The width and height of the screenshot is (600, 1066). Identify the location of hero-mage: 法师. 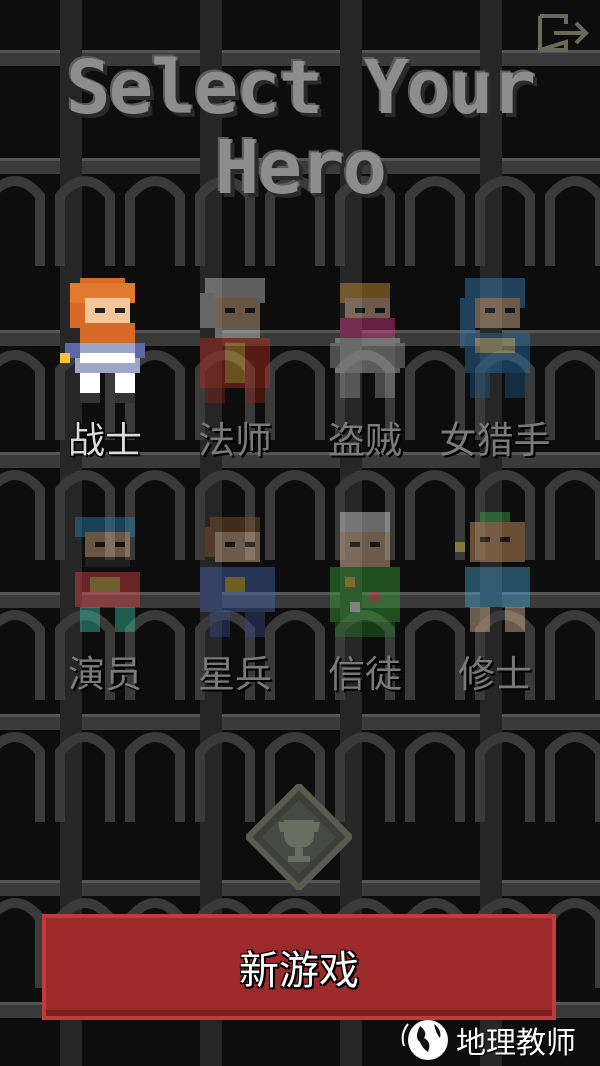
(235, 373).